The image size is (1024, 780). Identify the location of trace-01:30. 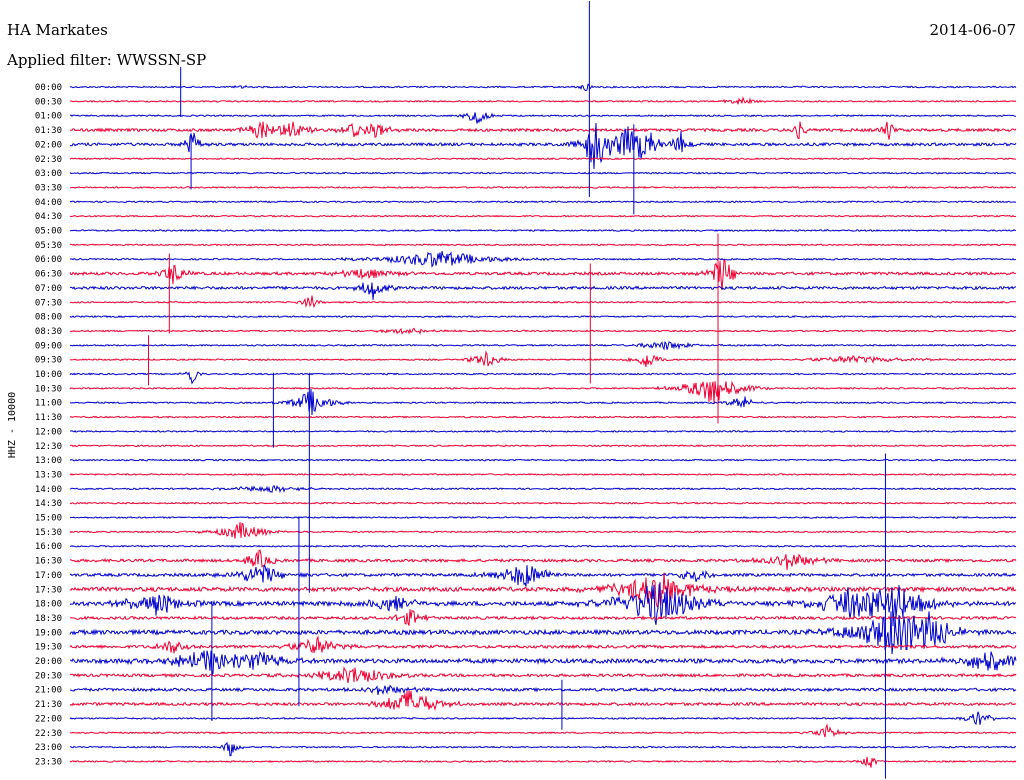
(543, 130).